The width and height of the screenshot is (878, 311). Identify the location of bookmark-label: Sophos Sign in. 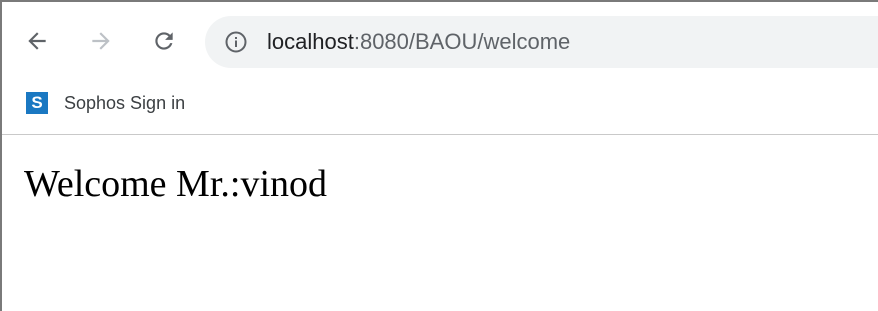
(125, 102).